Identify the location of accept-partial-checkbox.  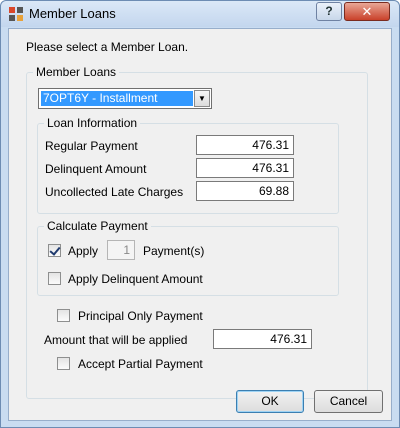
(63, 363).